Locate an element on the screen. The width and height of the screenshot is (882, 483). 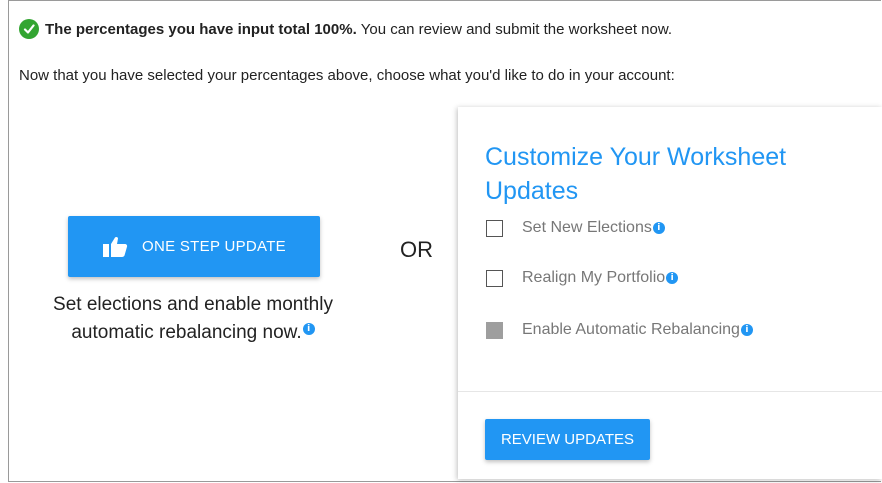
enable-rebalancing-checkbox is located at coordinates (494, 330).